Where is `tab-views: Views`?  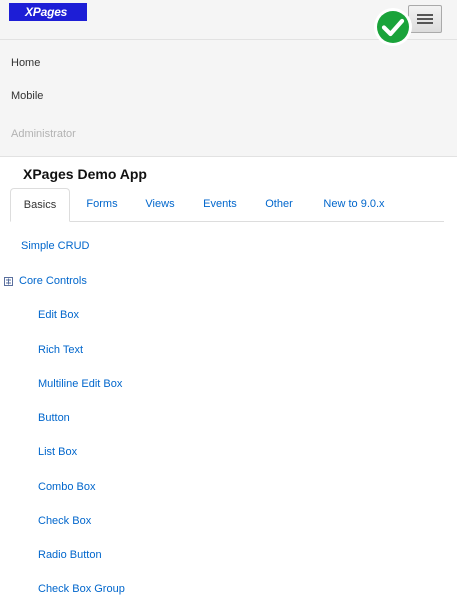 tab-views: Views is located at coordinates (160, 205).